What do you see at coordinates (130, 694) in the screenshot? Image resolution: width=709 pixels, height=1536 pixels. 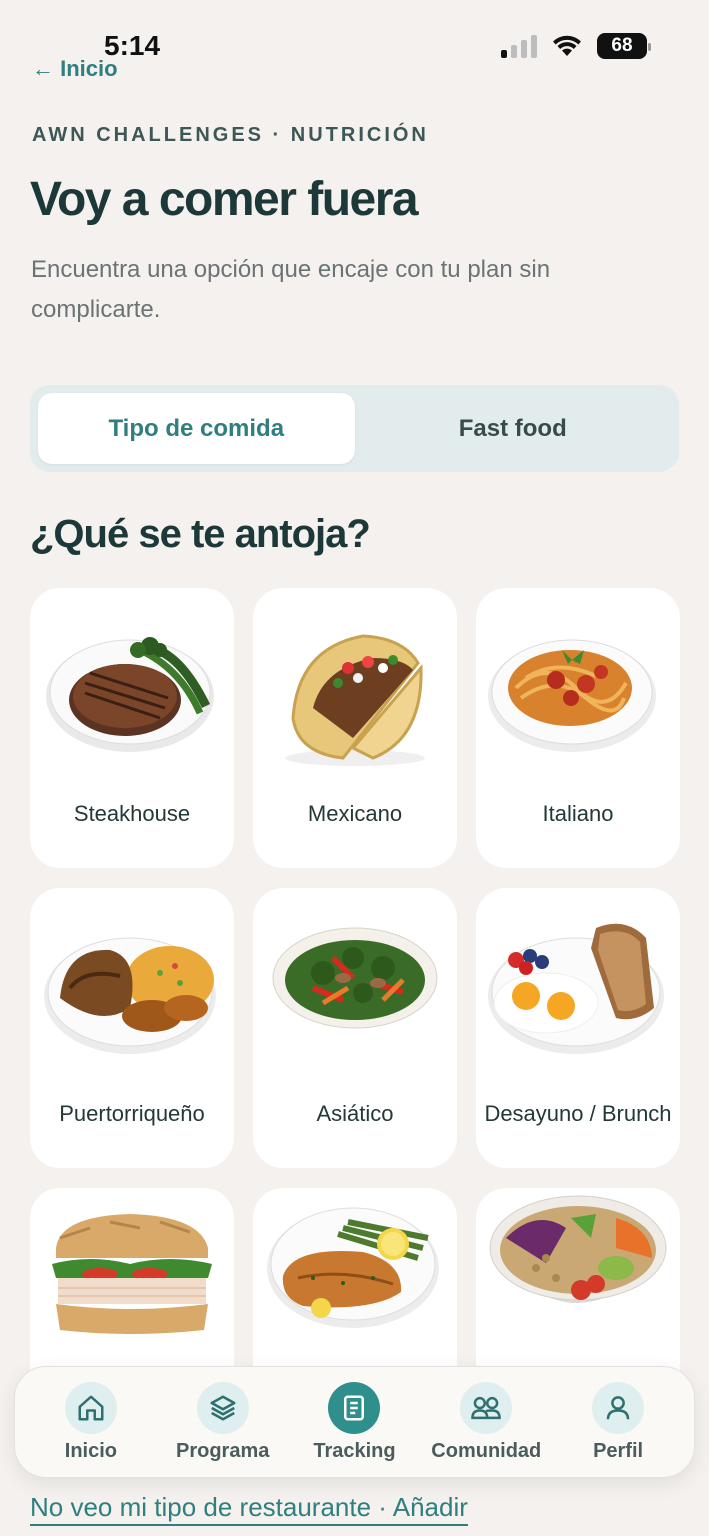 I see `steak-plate-icon` at bounding box center [130, 694].